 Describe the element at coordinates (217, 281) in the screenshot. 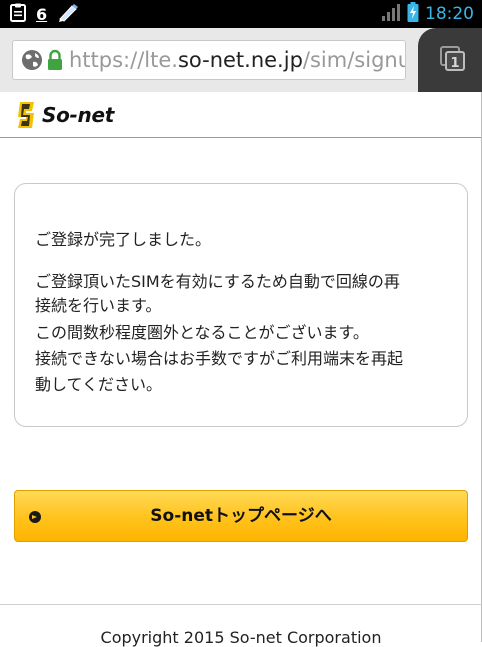

I see `message-line: ご登録頂いたSIMを有効にするため自動で回線の再` at that location.